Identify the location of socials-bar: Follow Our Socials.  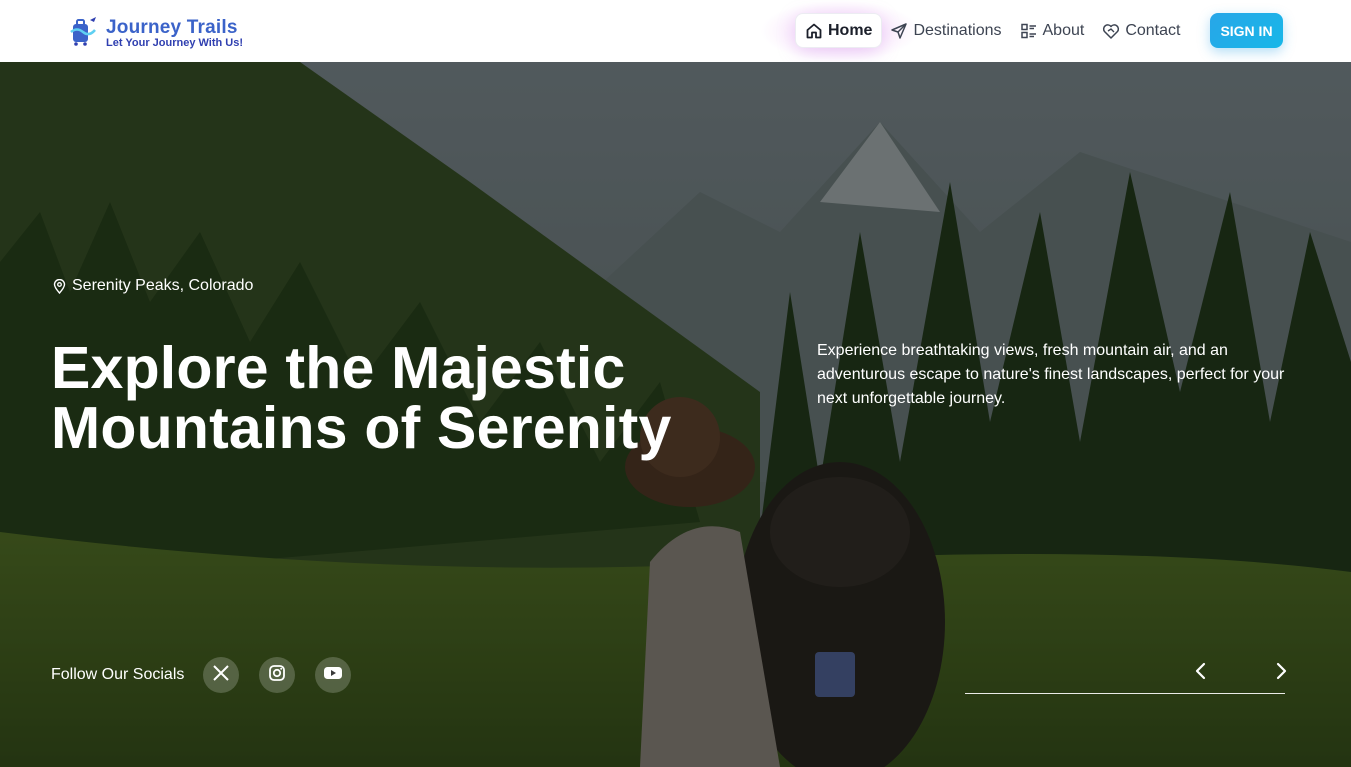
(211, 675).